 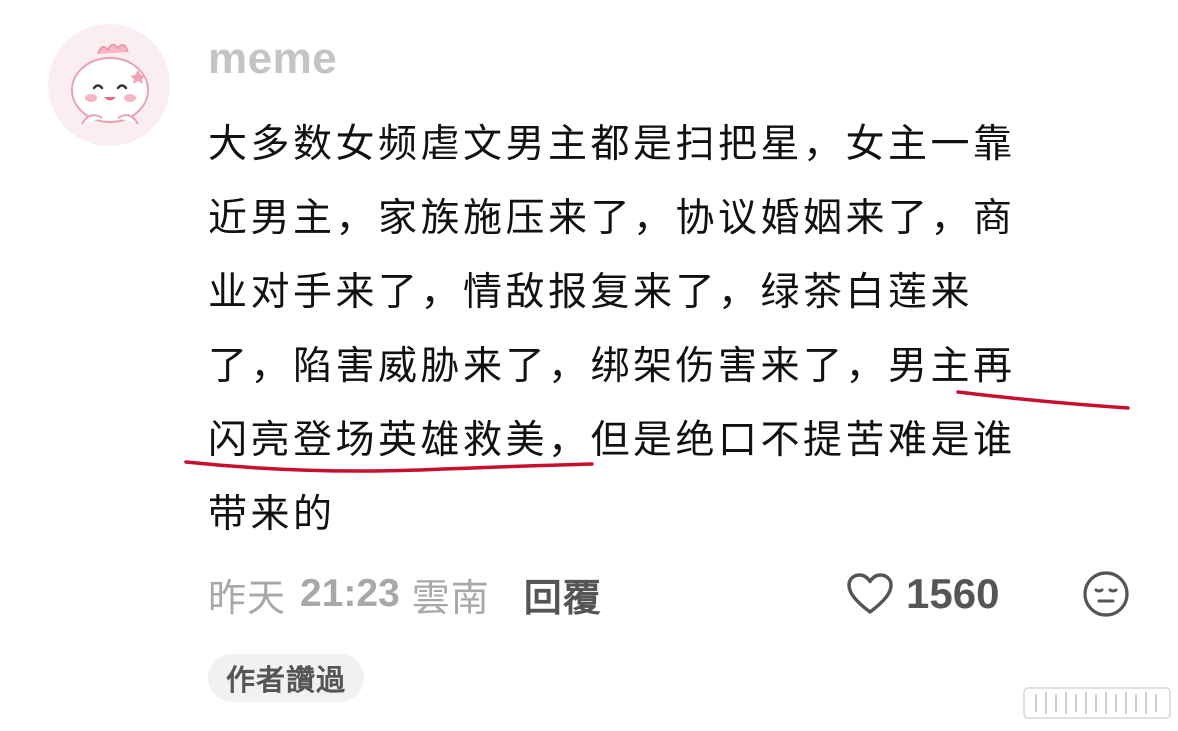 I want to click on reaction-button, so click(x=1106, y=594).